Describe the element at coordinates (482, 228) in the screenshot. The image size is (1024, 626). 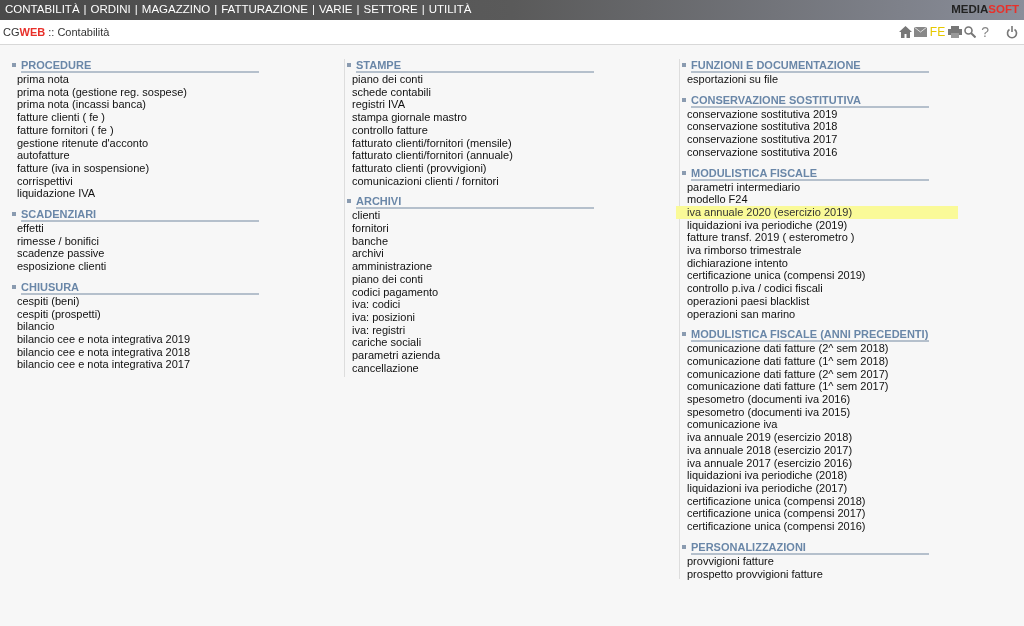
I see `menu-link: fornitori` at that location.